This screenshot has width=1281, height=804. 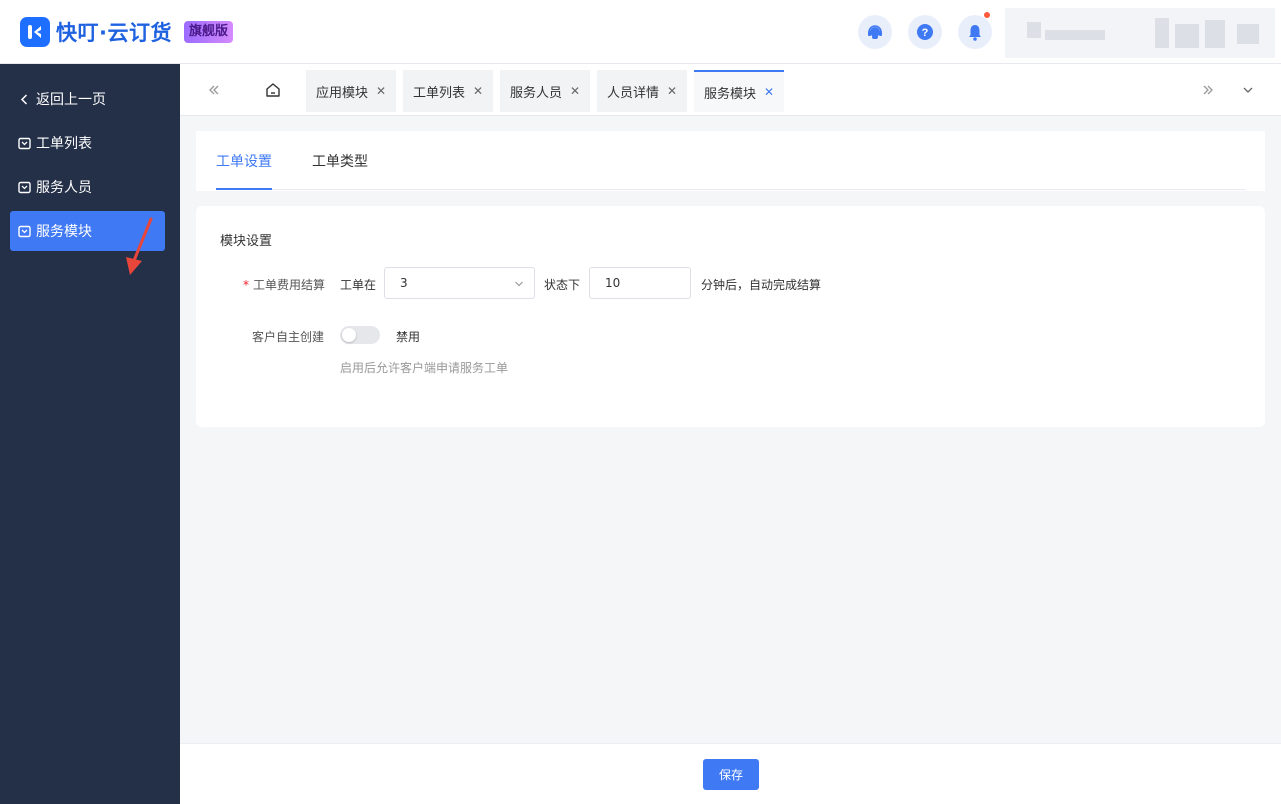 I want to click on double-chevron-left-icon, so click(x=214, y=90).